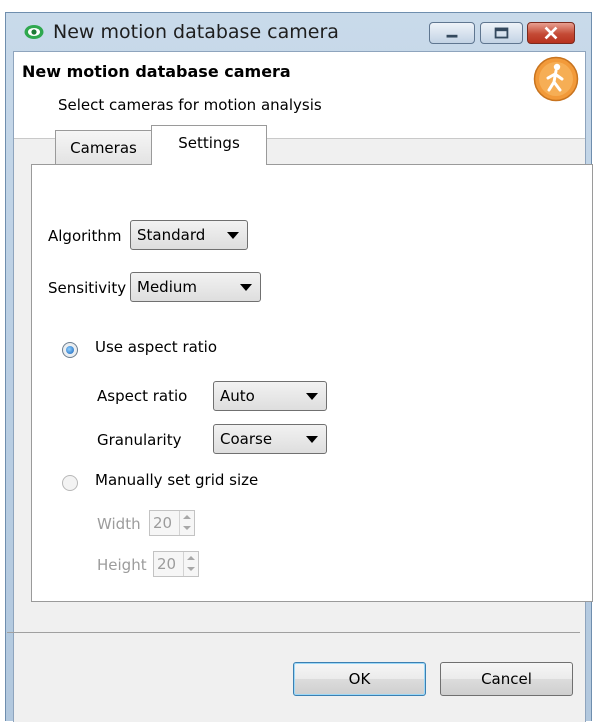  I want to click on algorithm-dropdown: Standard, so click(189, 235).